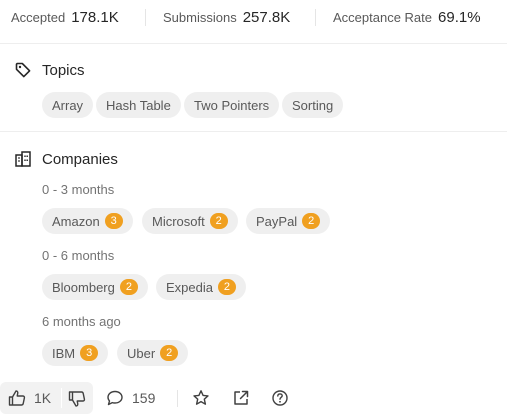  I want to click on topic-tag: Hash Table, so click(138, 105).